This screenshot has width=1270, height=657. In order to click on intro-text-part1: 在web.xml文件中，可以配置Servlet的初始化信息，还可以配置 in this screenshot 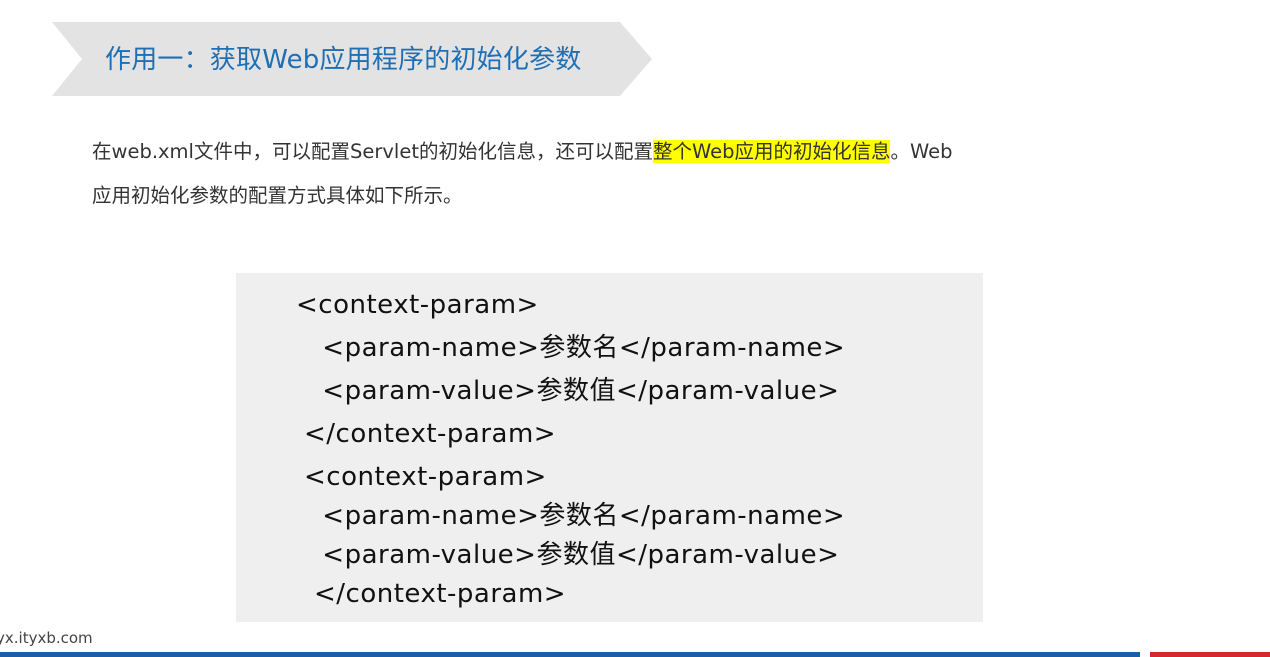, I will do `click(372, 151)`.